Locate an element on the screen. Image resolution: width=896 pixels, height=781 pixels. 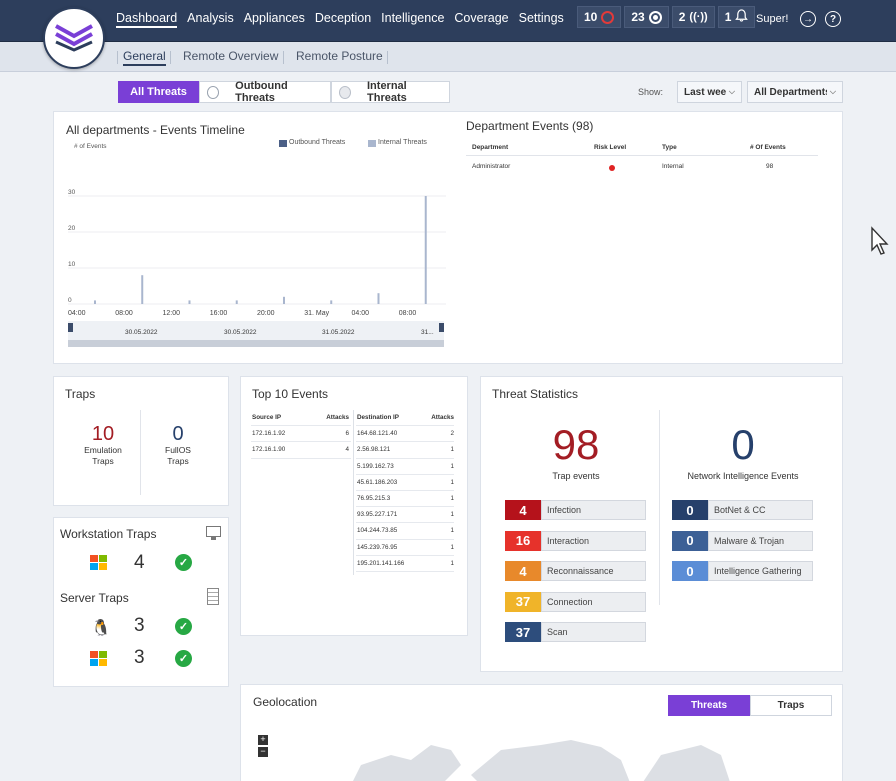
stat-badge: 37 Connection is located at coordinates (575, 601).